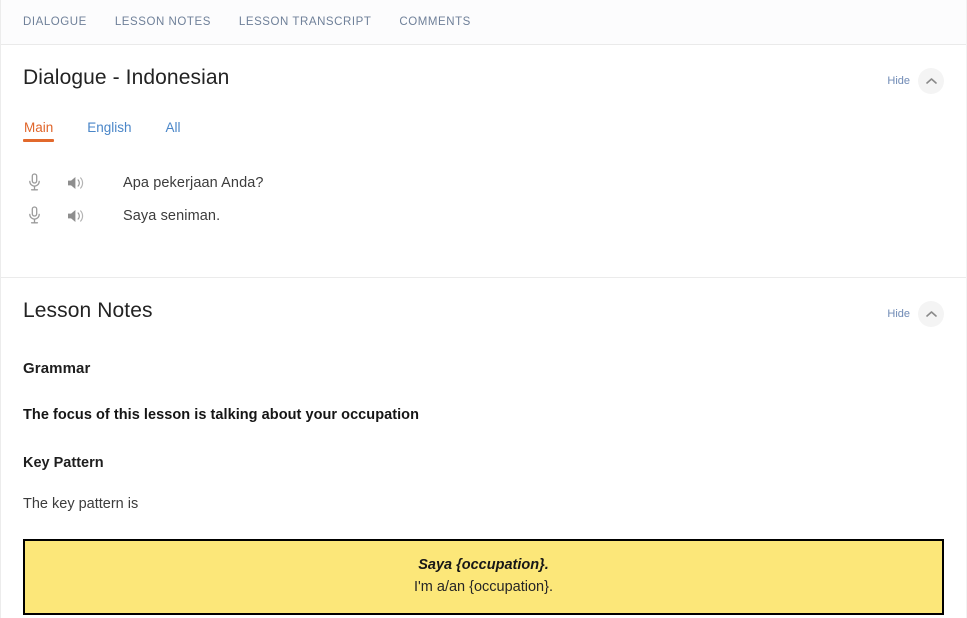  What do you see at coordinates (483, 565) in the screenshot?
I see `key-pattern-target: Saya {occupation}.` at bounding box center [483, 565].